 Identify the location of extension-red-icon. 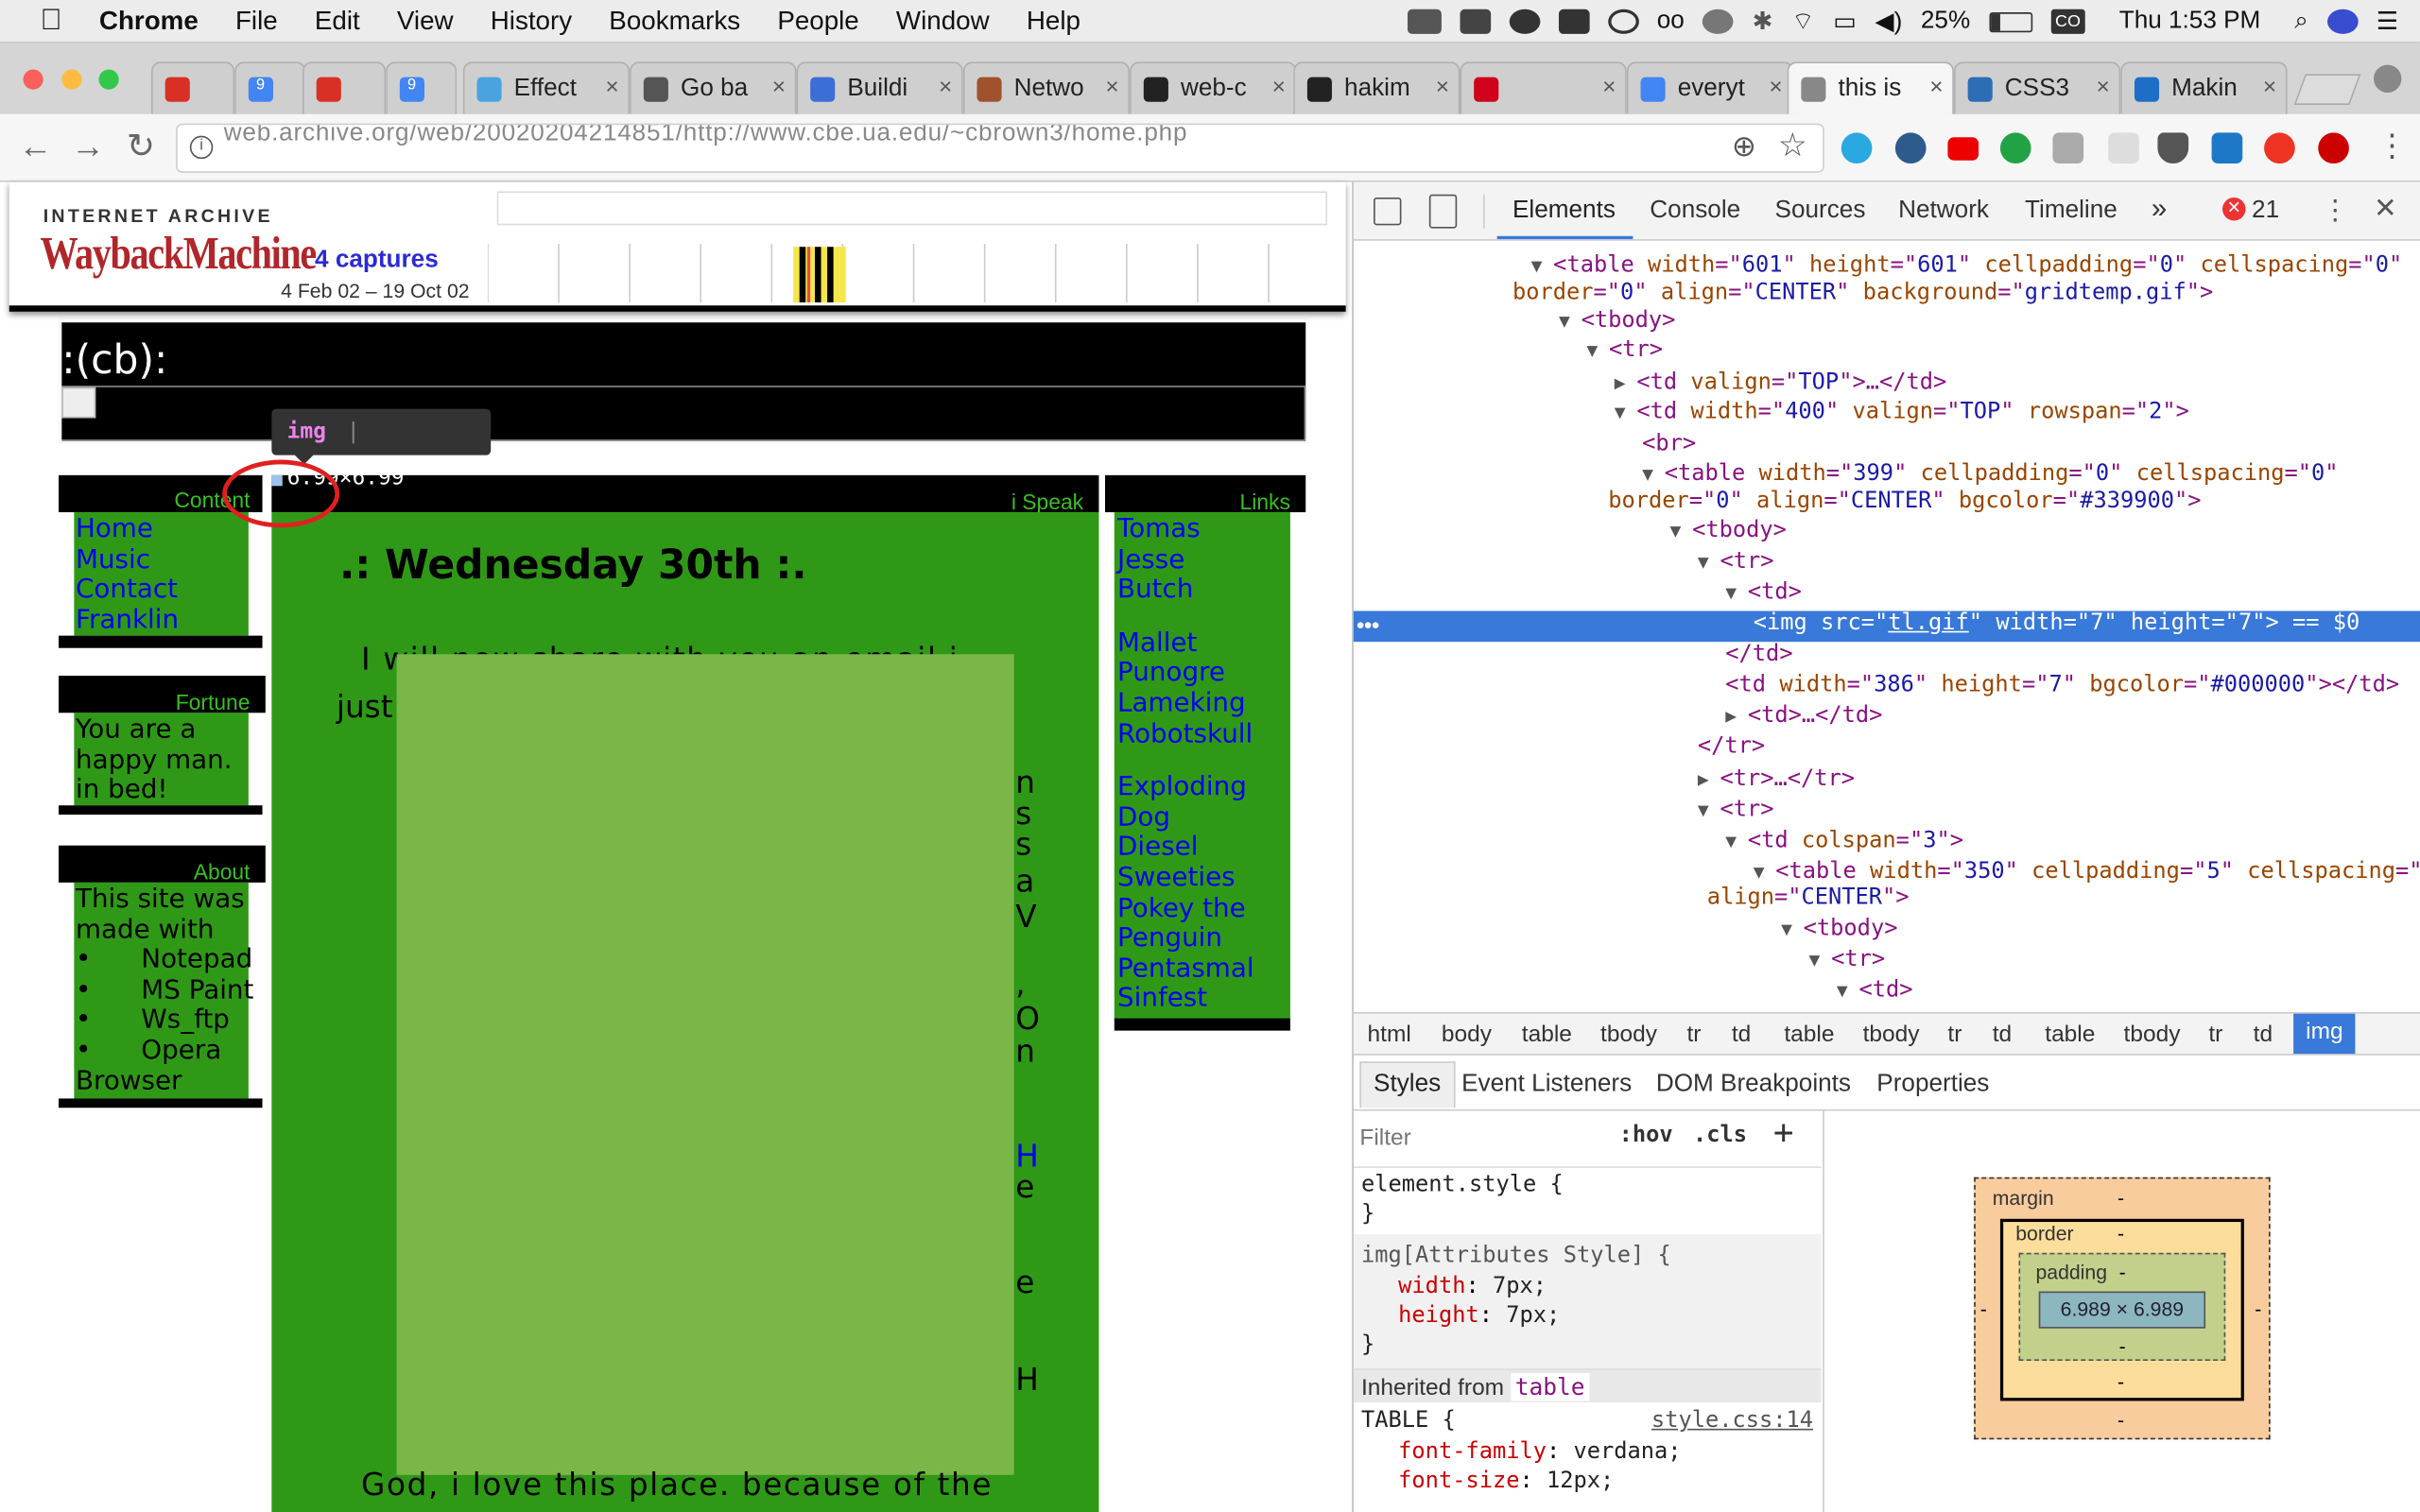
(2333, 148).